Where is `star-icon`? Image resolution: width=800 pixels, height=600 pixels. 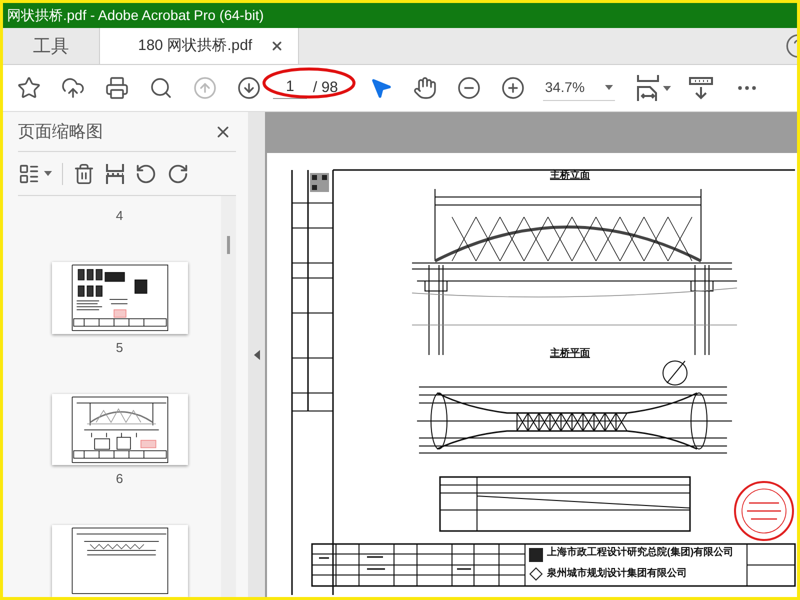 star-icon is located at coordinates (29, 88).